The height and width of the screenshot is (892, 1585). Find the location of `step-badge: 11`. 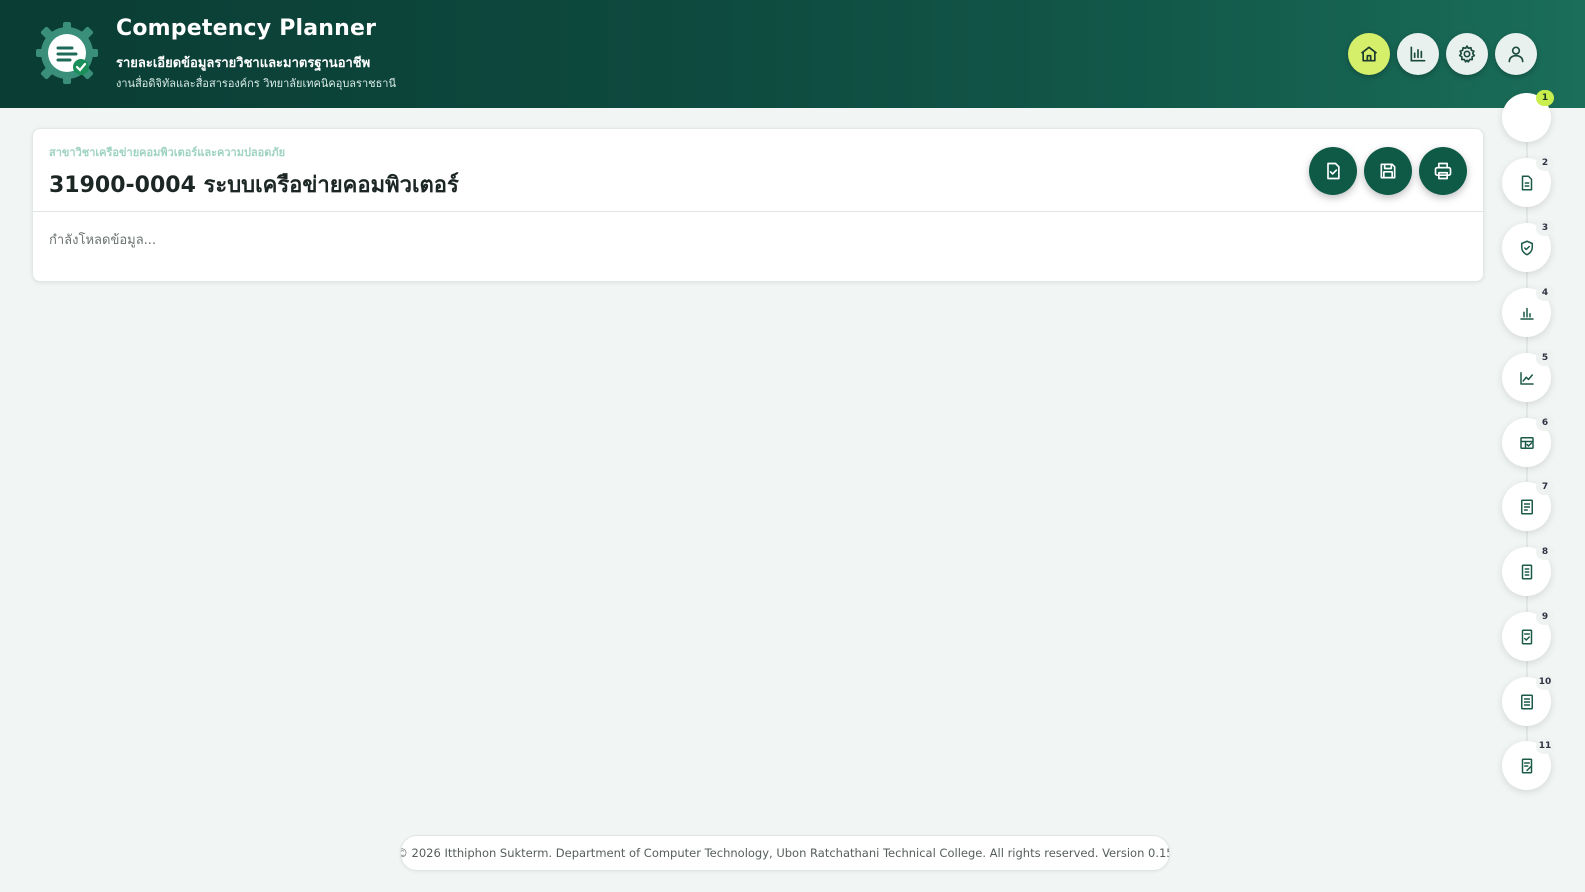

step-badge: 11 is located at coordinates (1545, 746).